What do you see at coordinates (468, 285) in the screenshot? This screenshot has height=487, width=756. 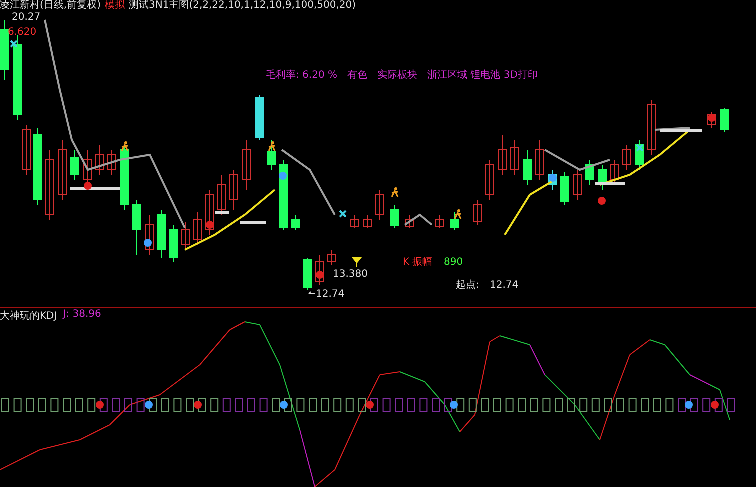 I see `price-label: 起点:` at bounding box center [468, 285].